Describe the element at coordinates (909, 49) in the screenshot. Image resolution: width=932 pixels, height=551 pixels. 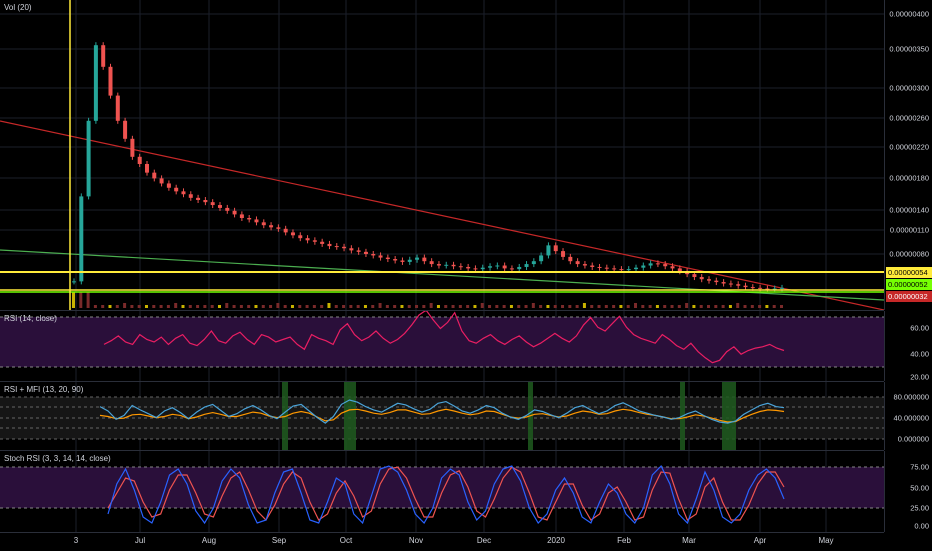
I see `price-tick: 0.00000350` at that location.